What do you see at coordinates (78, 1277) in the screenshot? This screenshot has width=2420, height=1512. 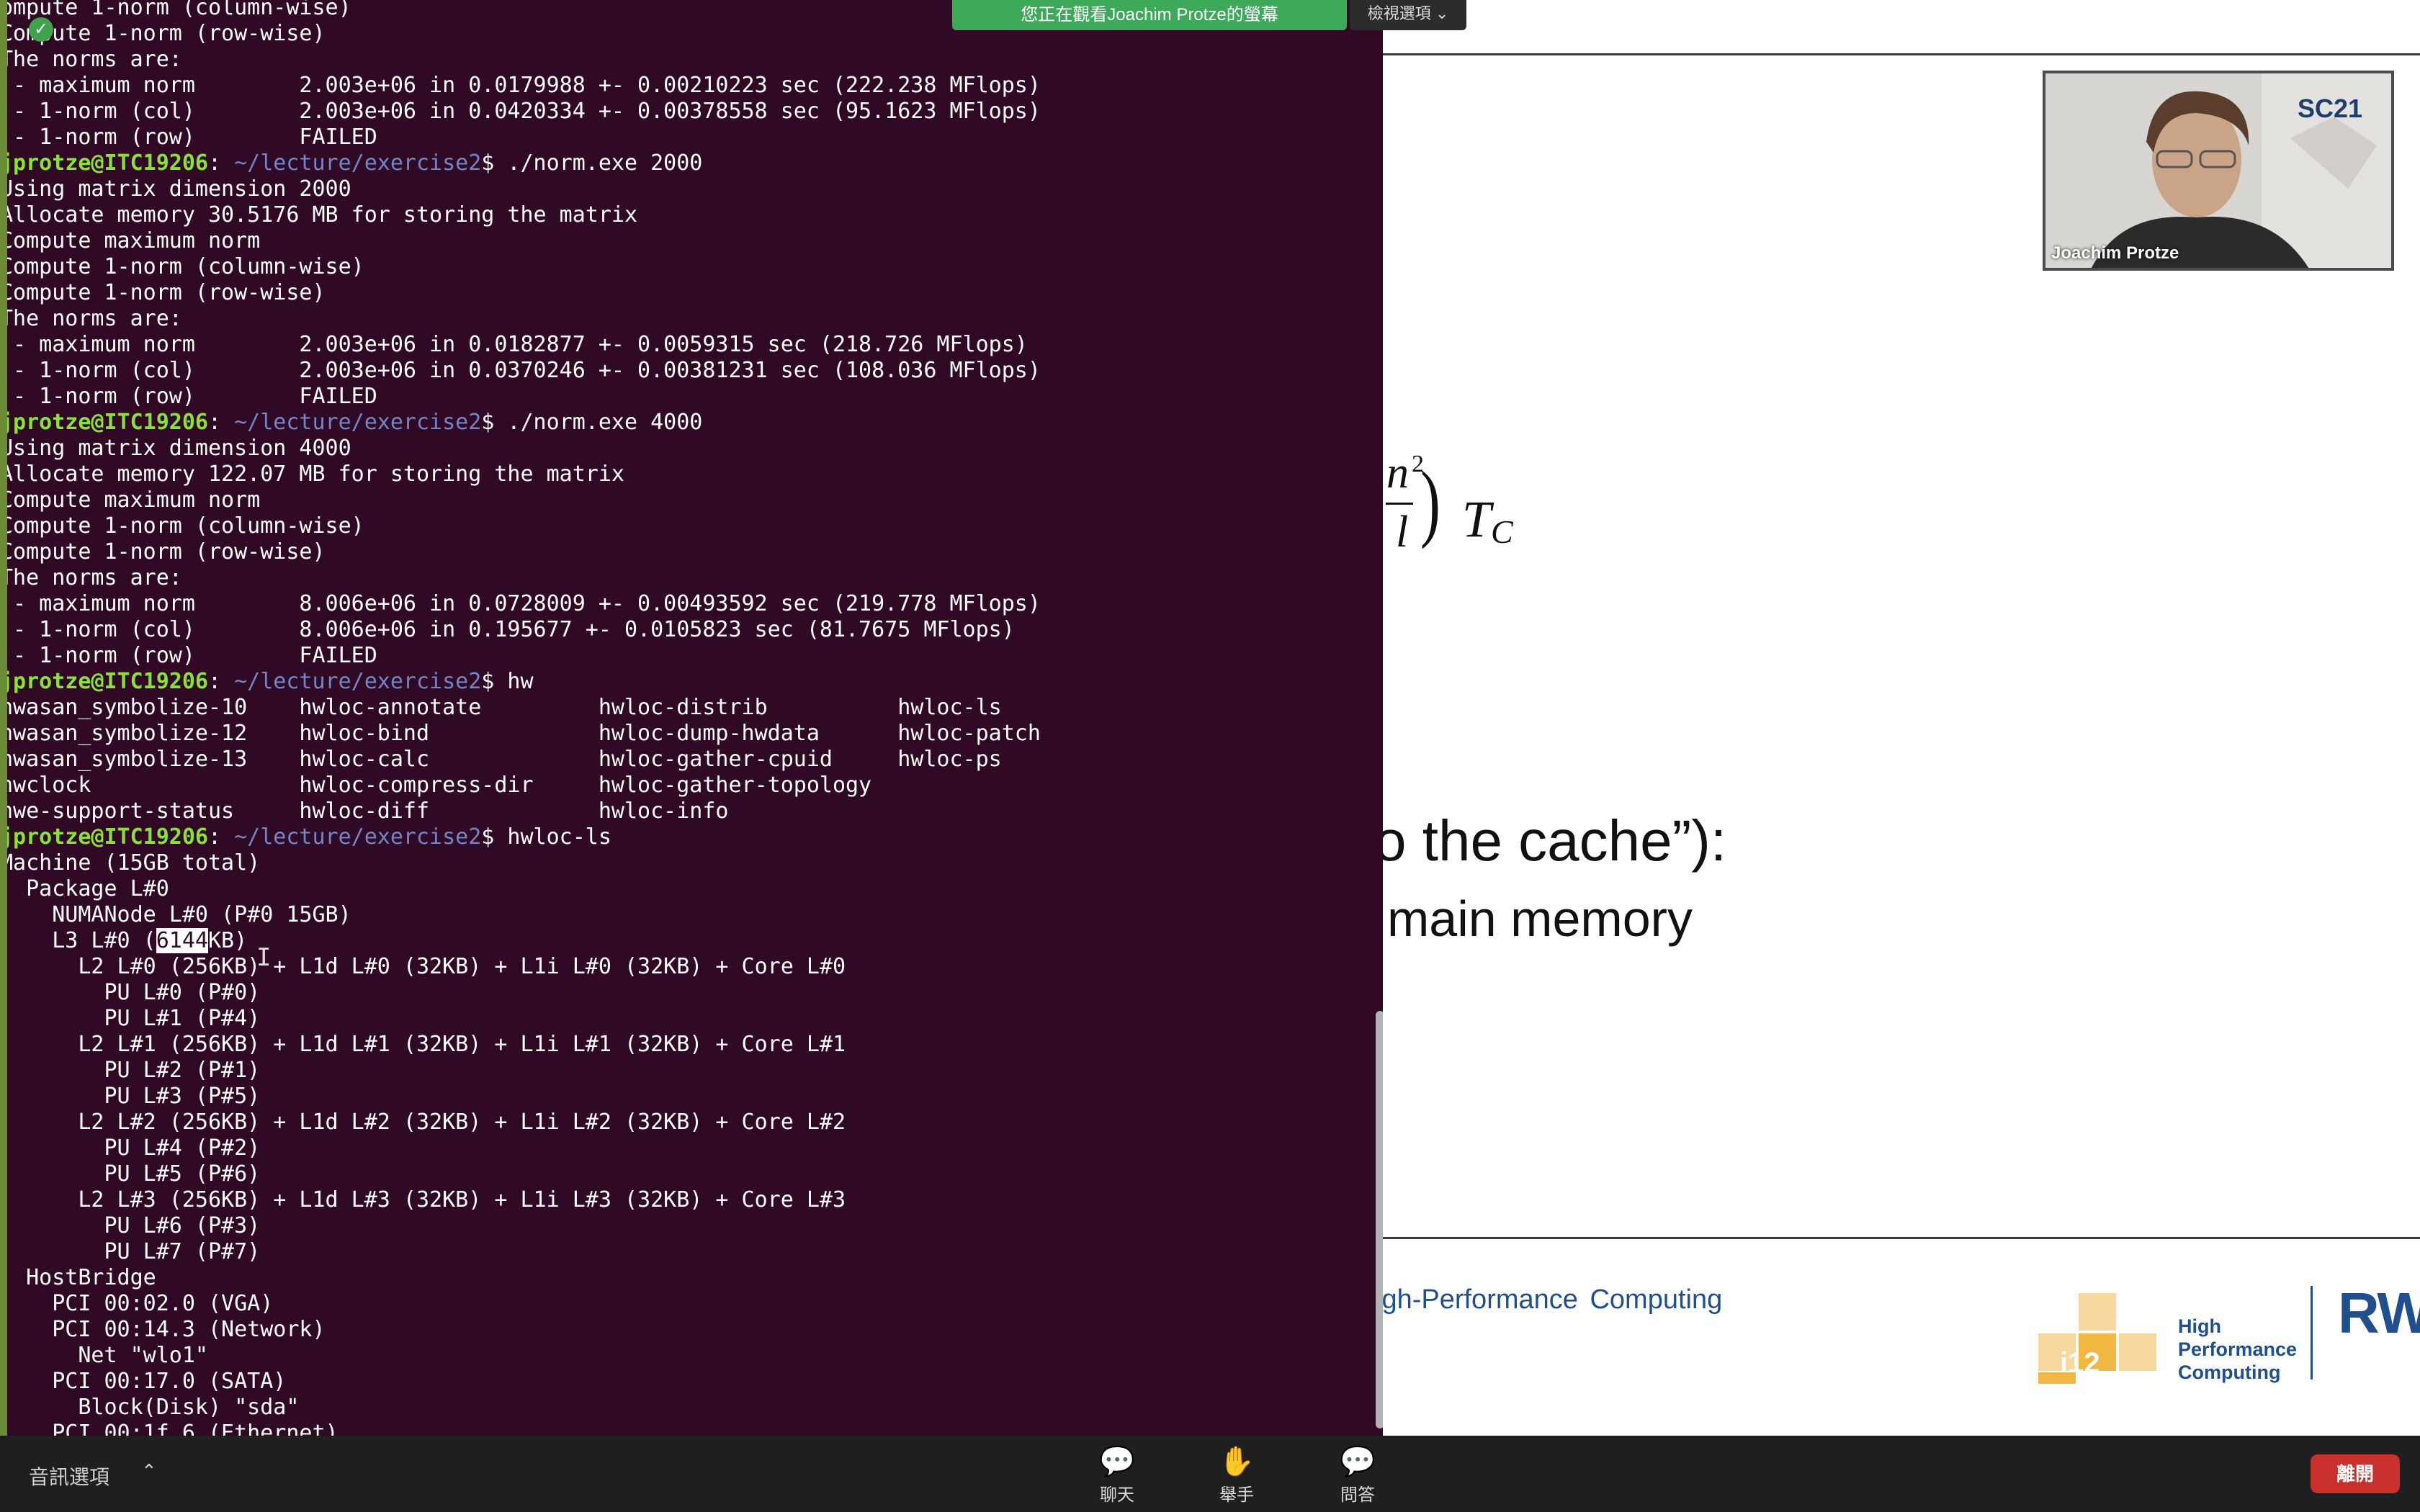 I see `terminal-line: HostBridge` at bounding box center [78, 1277].